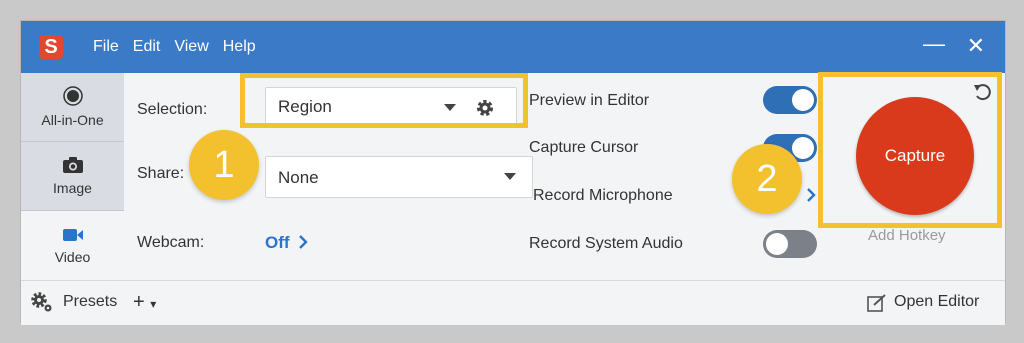 The image size is (1024, 343). What do you see at coordinates (106, 47) in the screenshot?
I see `menu-file: File` at bounding box center [106, 47].